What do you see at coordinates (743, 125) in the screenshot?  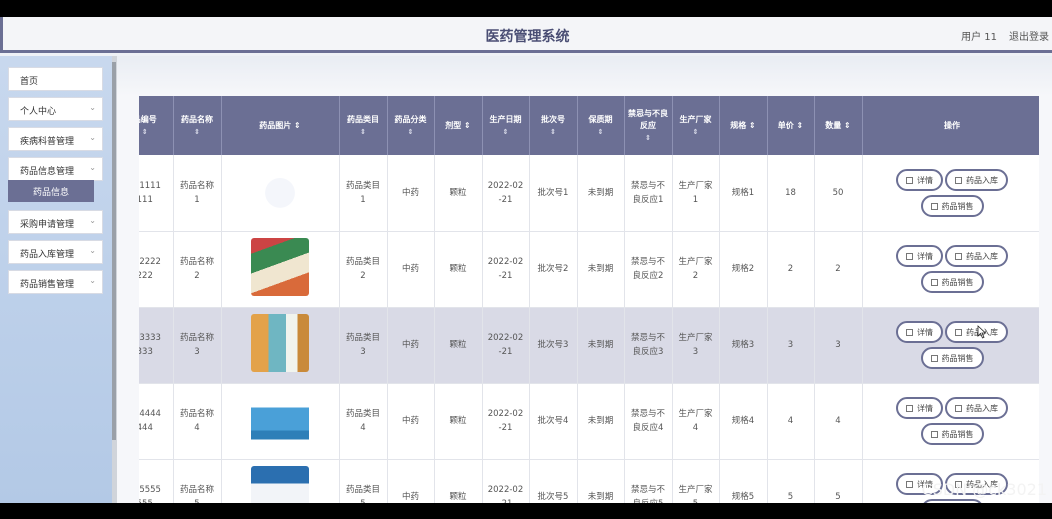 I see `col-spec: 规格 ⇕` at bounding box center [743, 125].